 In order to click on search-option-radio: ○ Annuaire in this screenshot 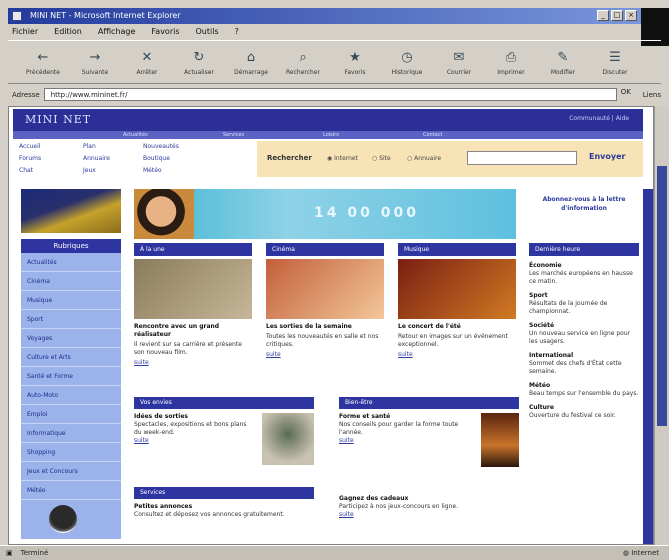, I will do `click(424, 158)`.